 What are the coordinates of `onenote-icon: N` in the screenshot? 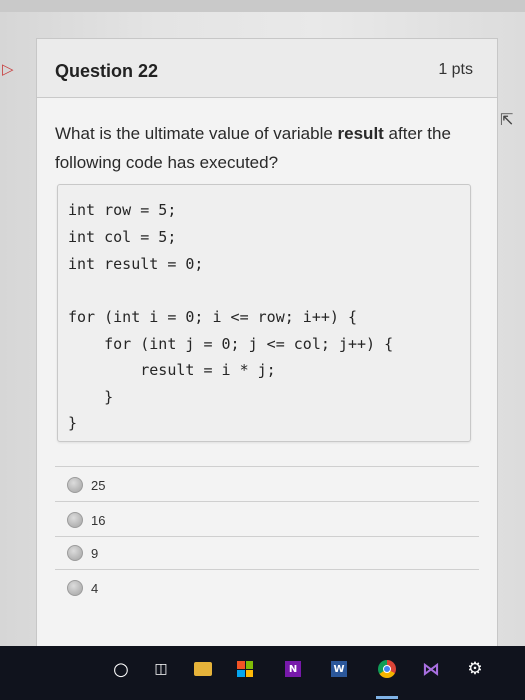 It's located at (293, 669).